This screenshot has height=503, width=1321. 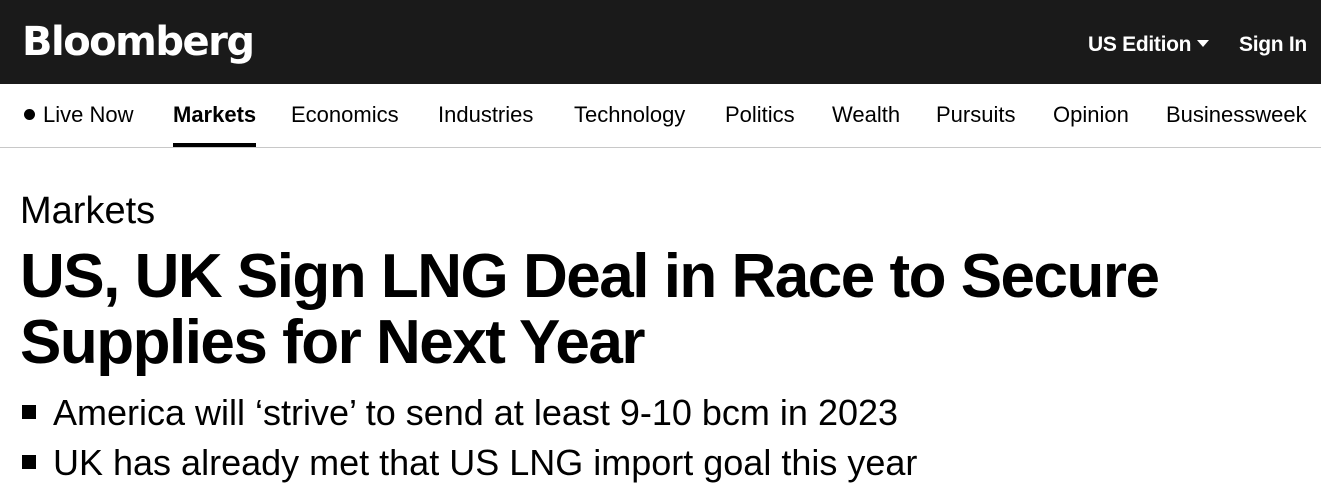 I want to click on nav-item-politics: Politics, so click(x=760, y=115).